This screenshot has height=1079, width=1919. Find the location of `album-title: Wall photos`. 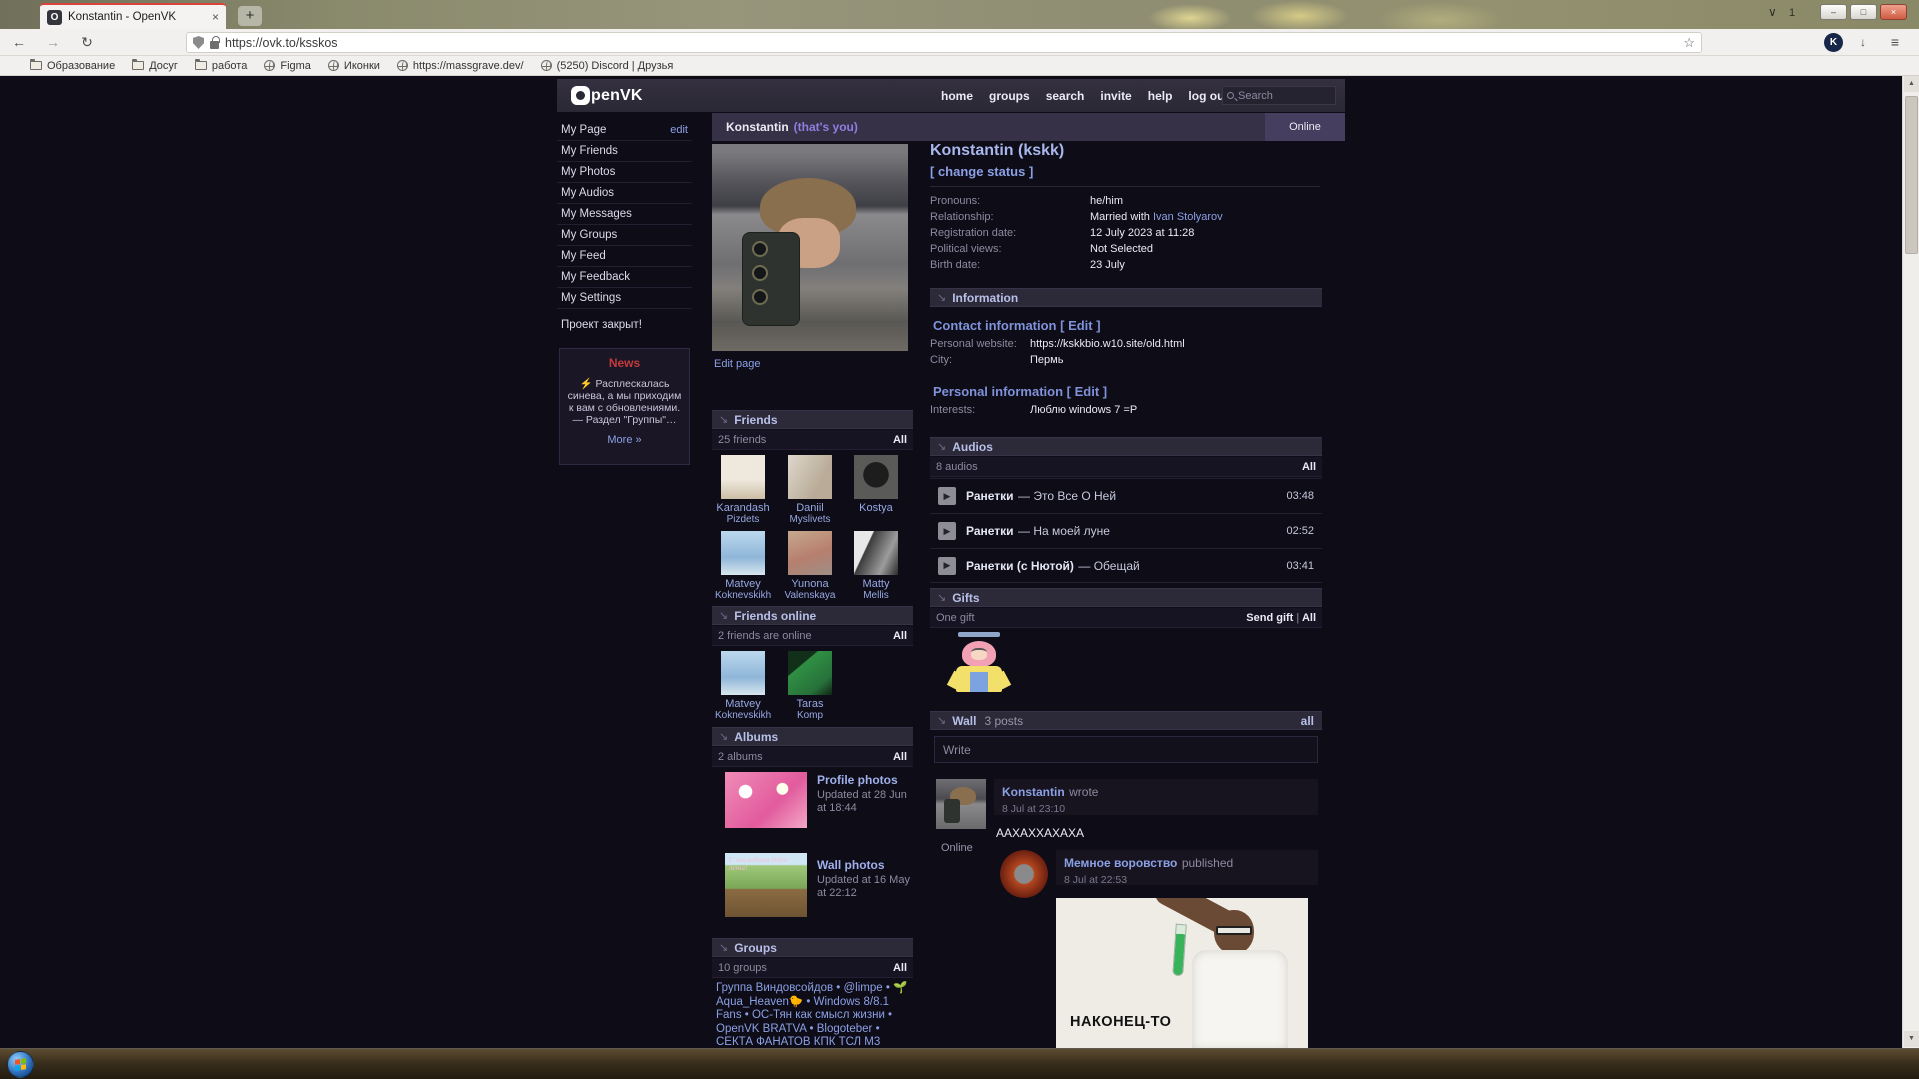

album-title: Wall photos is located at coordinates (865, 865).